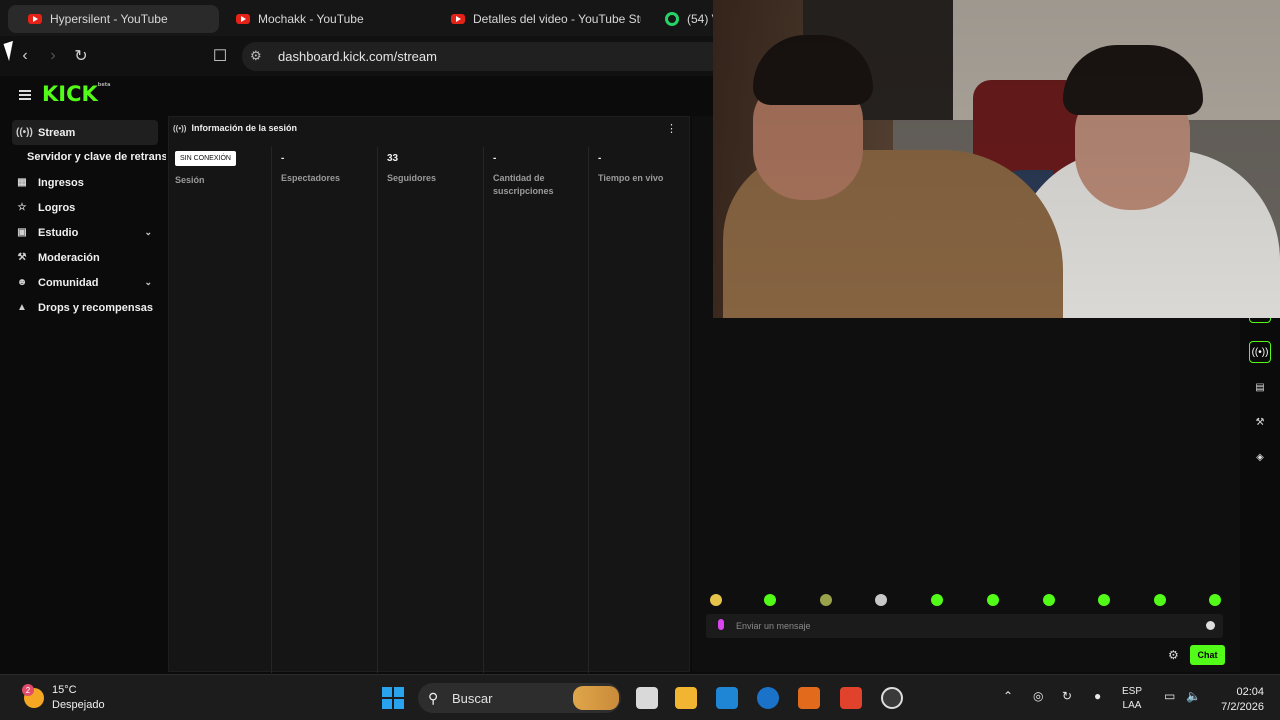 This screenshot has width=1280, height=720. Describe the element at coordinates (1097, 696) in the screenshot. I see `microphone-icon: ●` at that location.